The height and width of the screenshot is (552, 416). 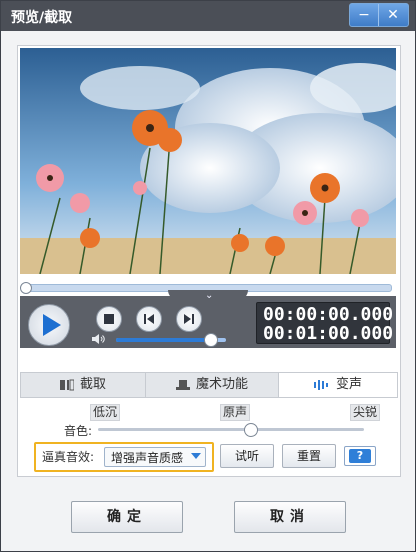 I want to click on play-button, so click(x=49, y=325).